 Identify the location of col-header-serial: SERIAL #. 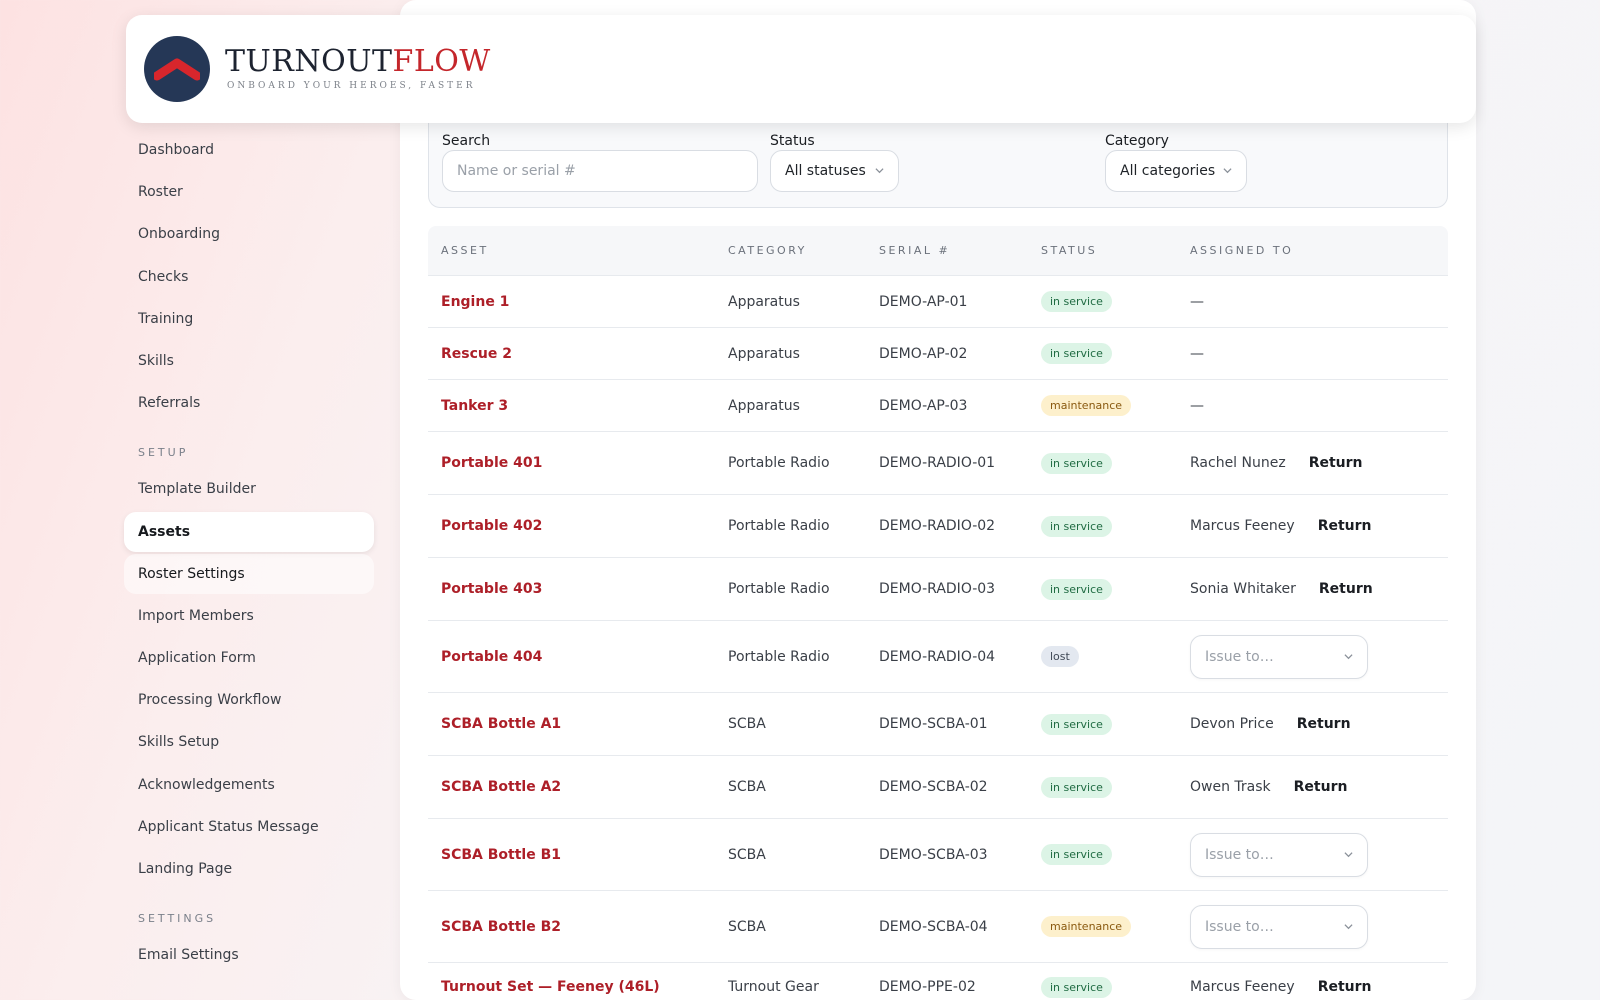
(914, 250).